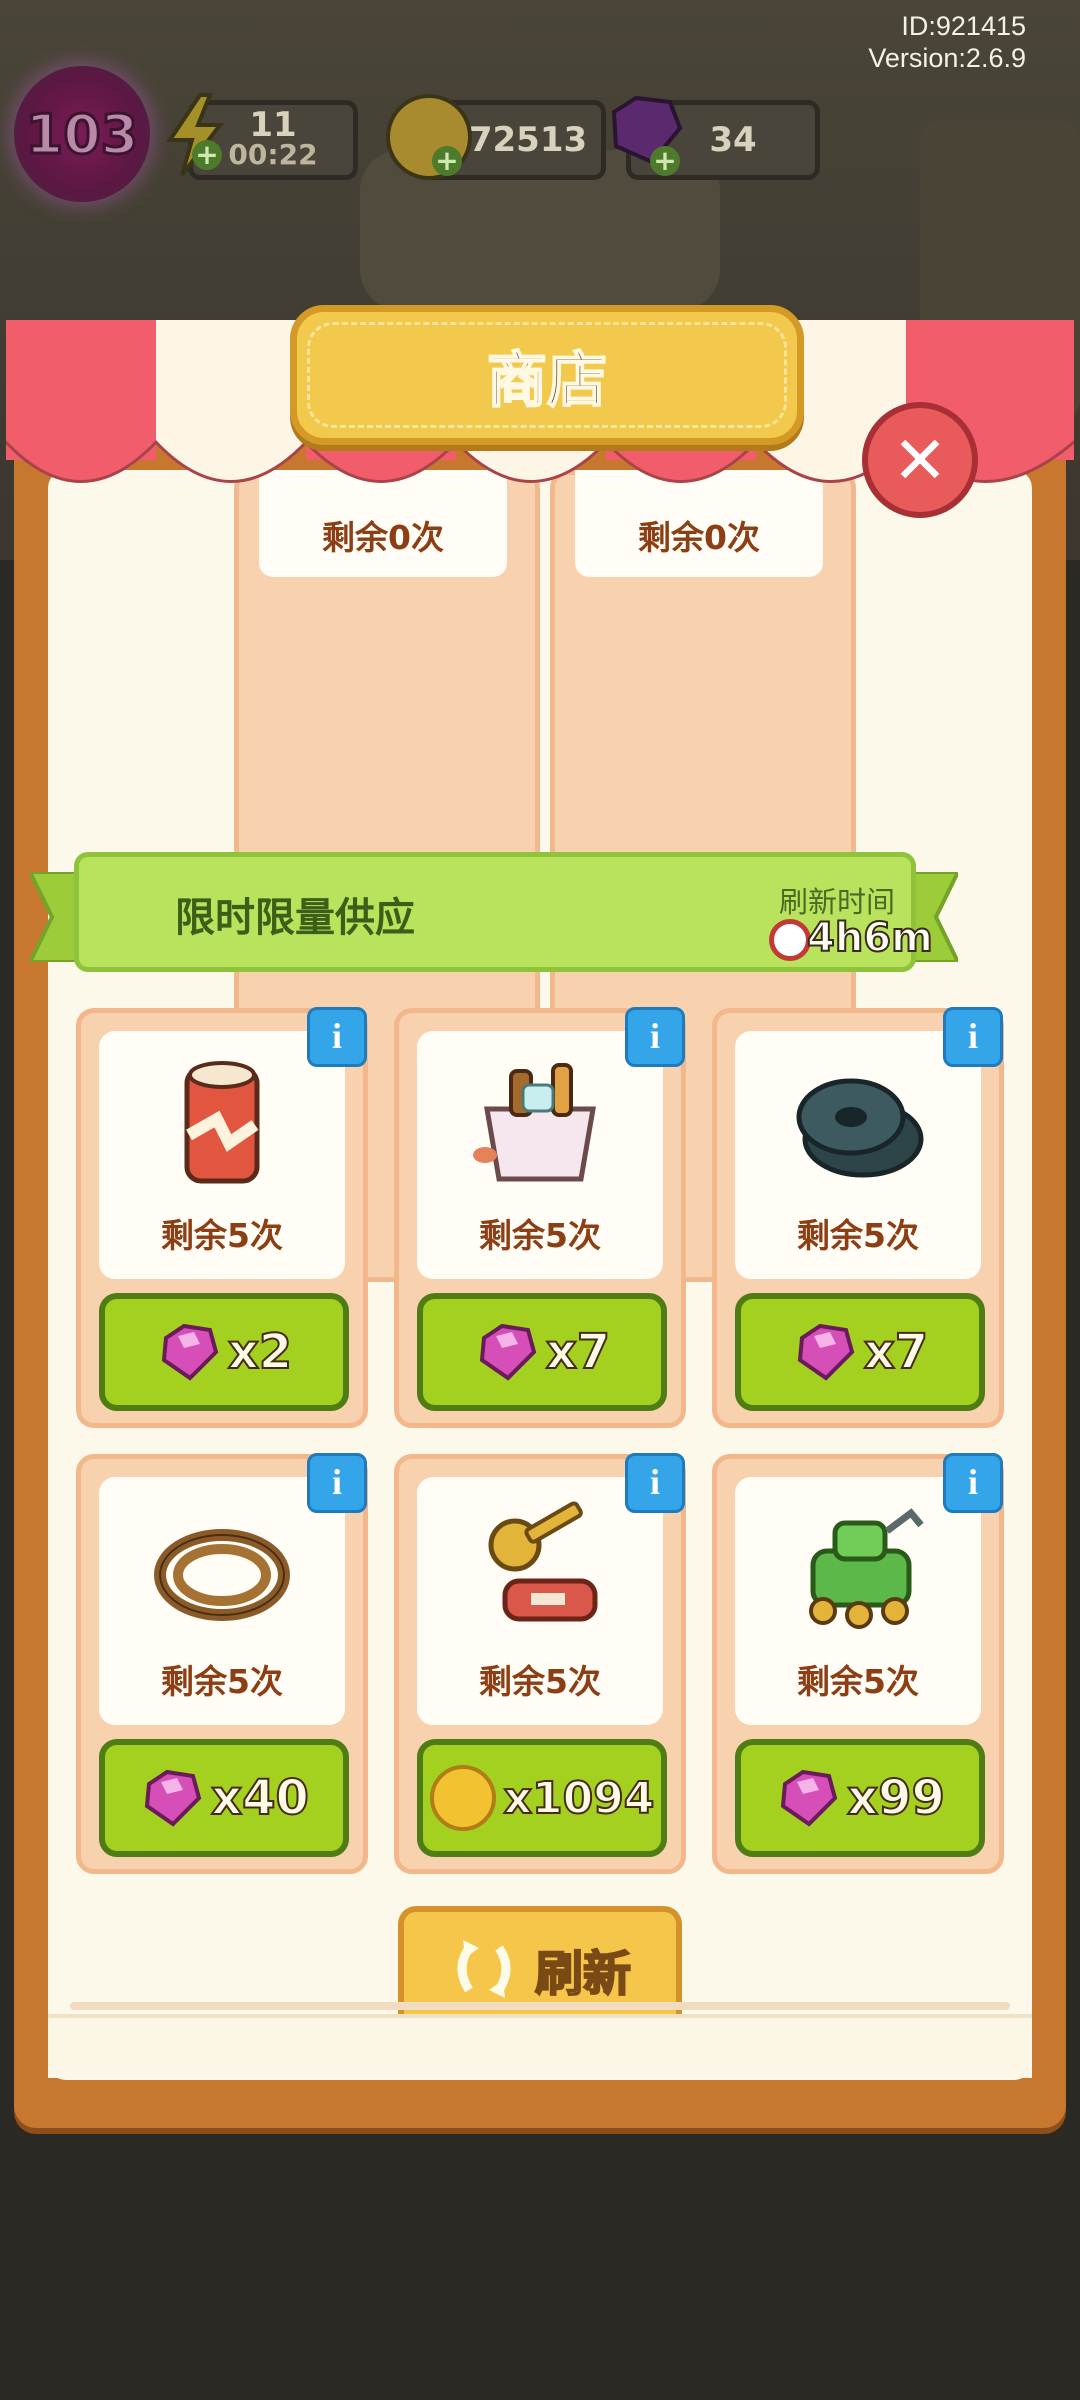 The width and height of the screenshot is (1080, 2400). Describe the element at coordinates (866, 1568) in the screenshot. I see `green-robot-icon` at that location.